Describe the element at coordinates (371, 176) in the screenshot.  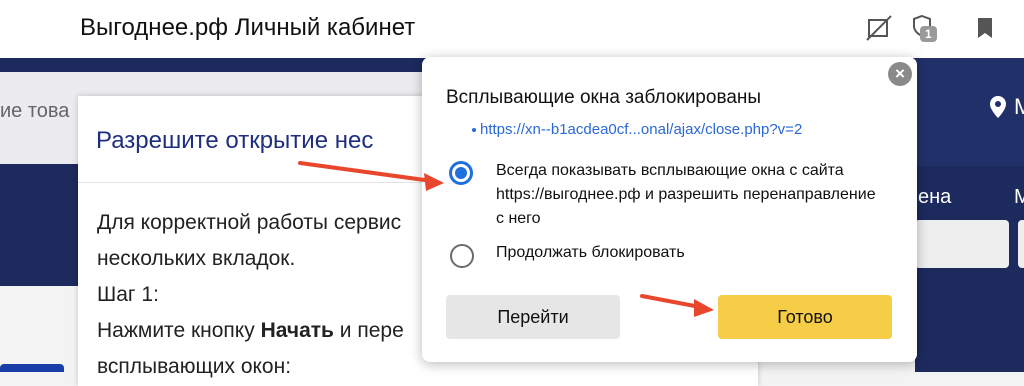
I see `arrow-to-radio` at that location.